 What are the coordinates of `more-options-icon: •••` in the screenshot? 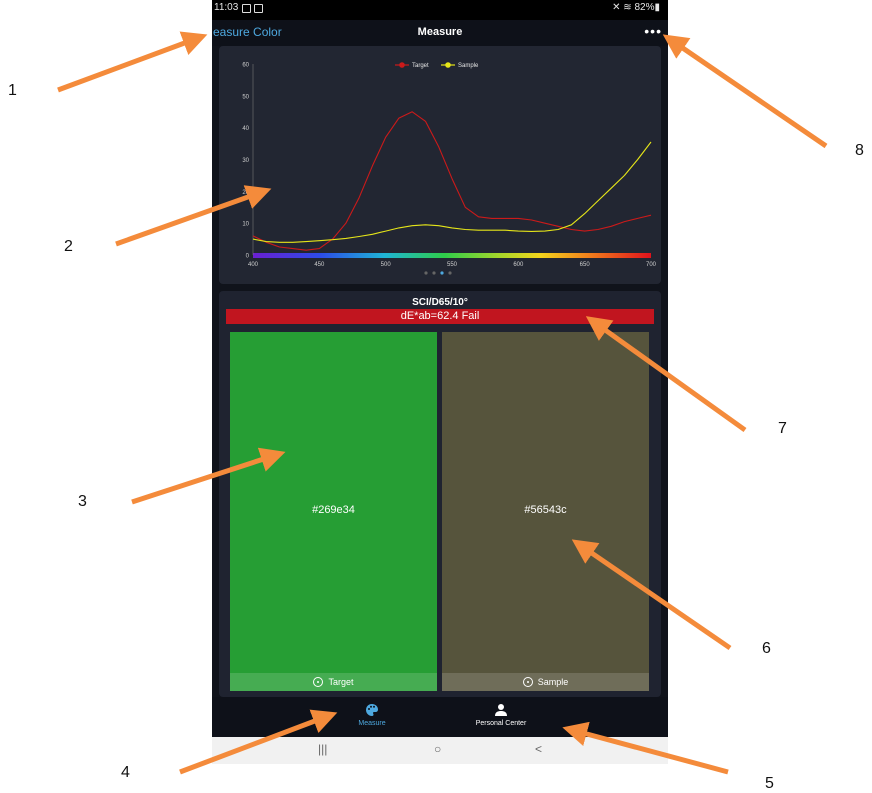 It's located at (653, 31).